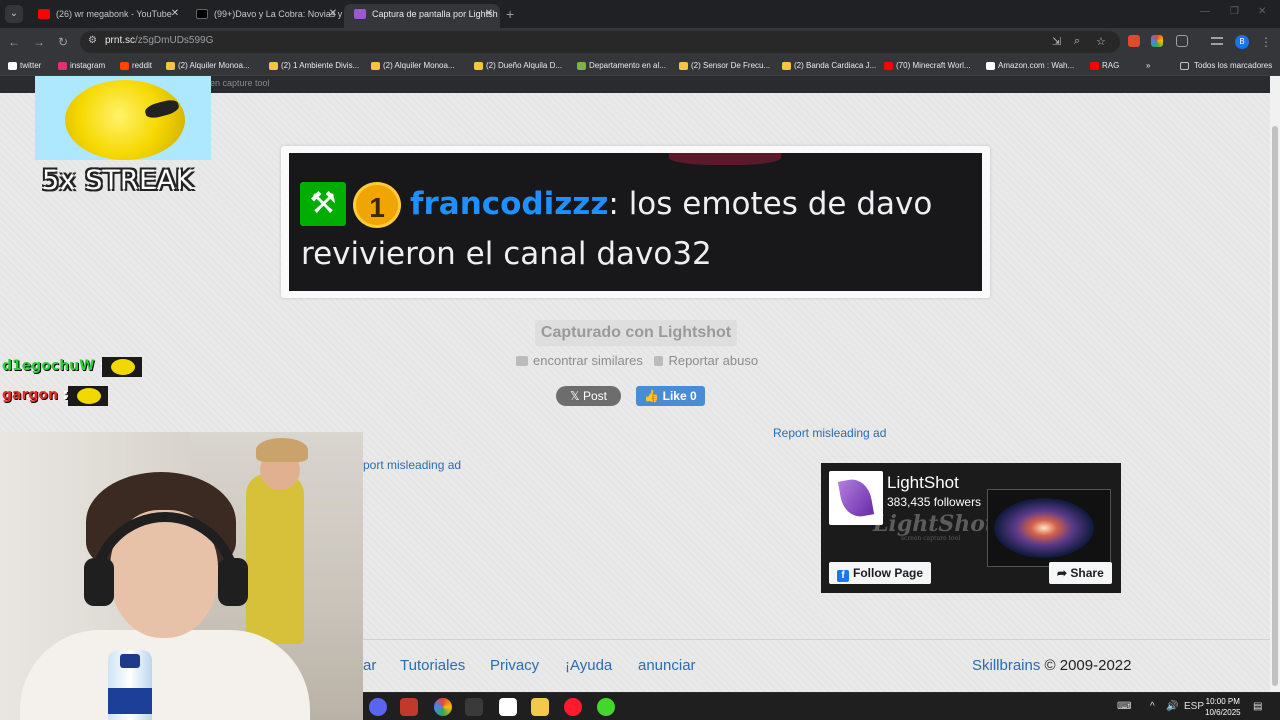  What do you see at coordinates (1217, 41) in the screenshot?
I see `reading-list-icon` at bounding box center [1217, 41].